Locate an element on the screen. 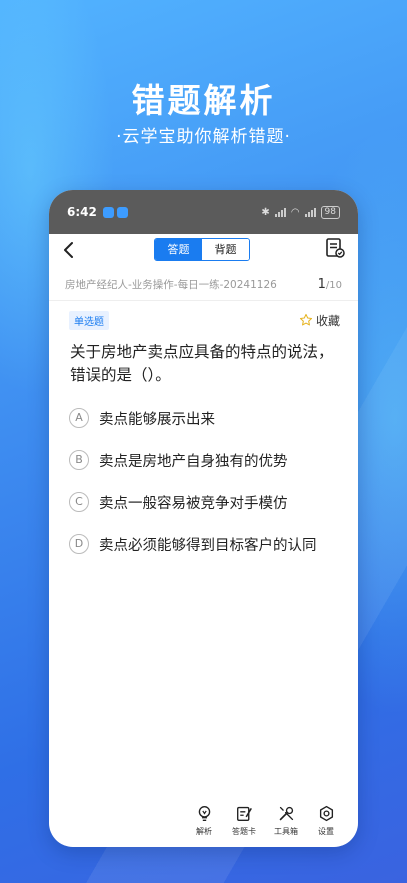 The image size is (407, 883). option-a: A 卖点能够展示出来 is located at coordinates (203, 418).